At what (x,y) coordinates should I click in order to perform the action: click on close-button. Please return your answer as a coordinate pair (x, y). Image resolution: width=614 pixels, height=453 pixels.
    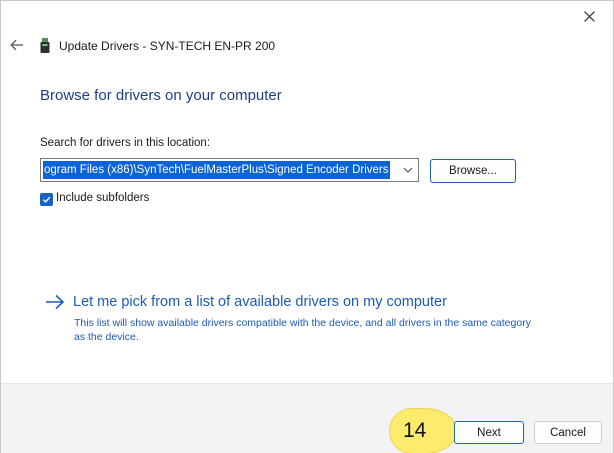
    Looking at the image, I should click on (589, 16).